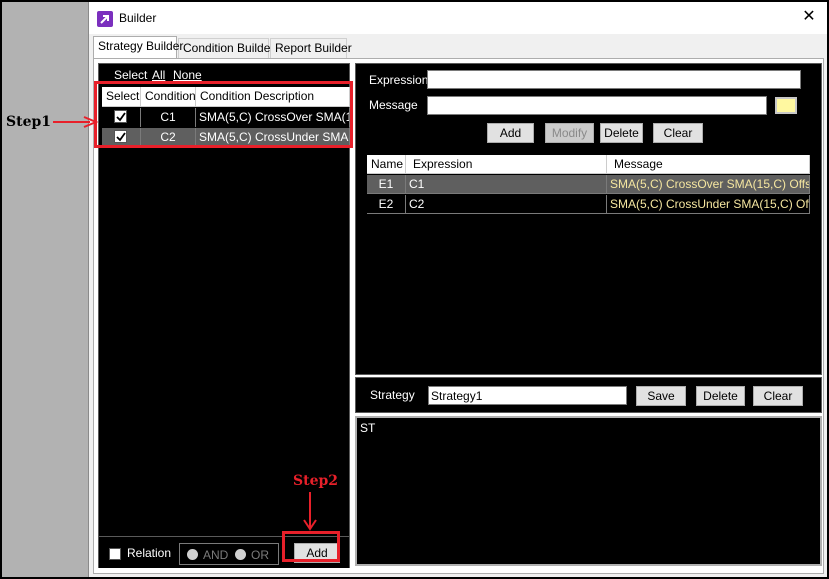 This screenshot has height=579, width=829. What do you see at coordinates (393, 105) in the screenshot?
I see `message-label: Message` at bounding box center [393, 105].